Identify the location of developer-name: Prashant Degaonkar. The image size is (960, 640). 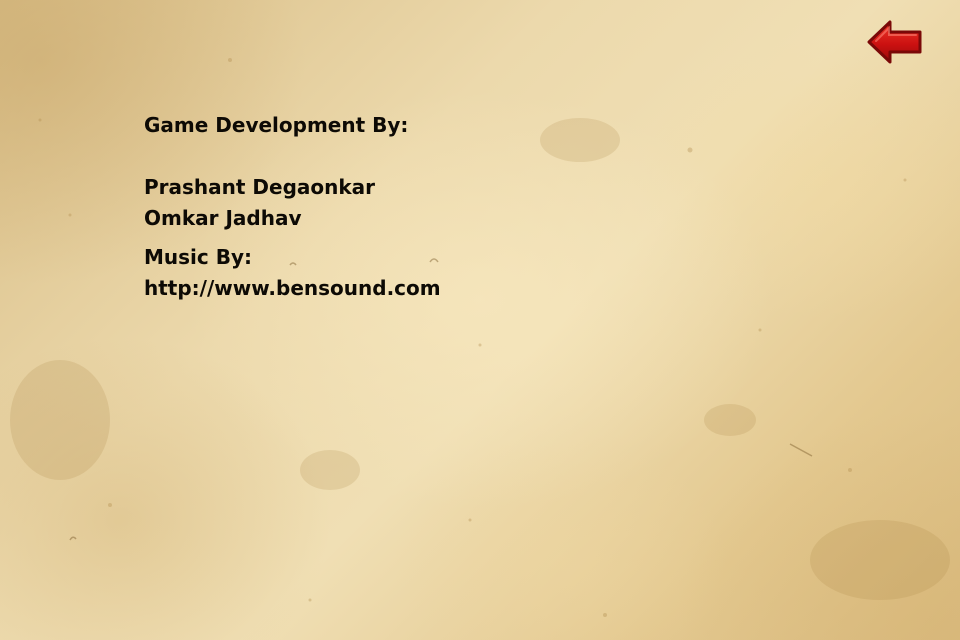
(260, 187).